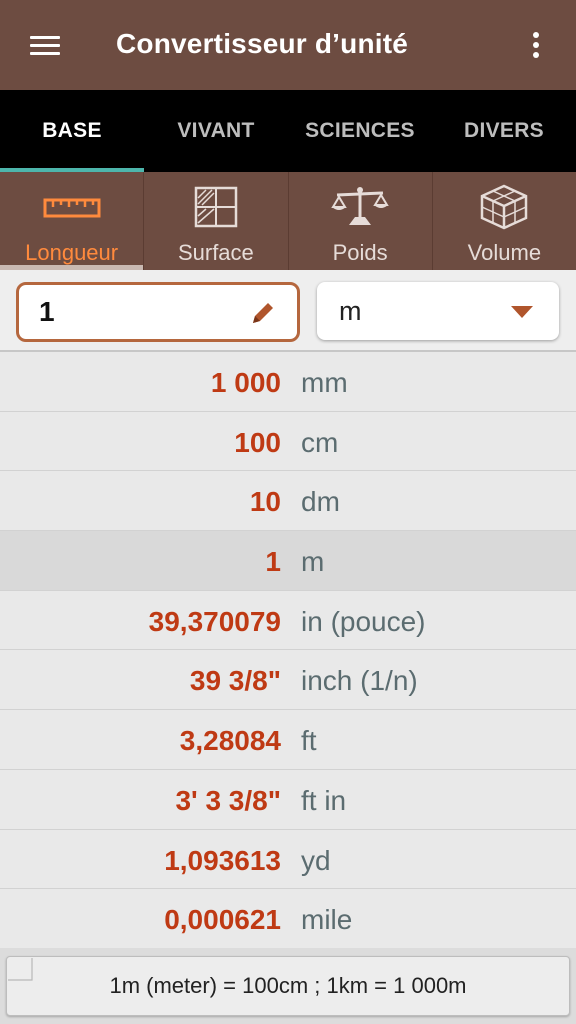  Describe the element at coordinates (504, 207) in the screenshot. I see `cube-icon` at that location.